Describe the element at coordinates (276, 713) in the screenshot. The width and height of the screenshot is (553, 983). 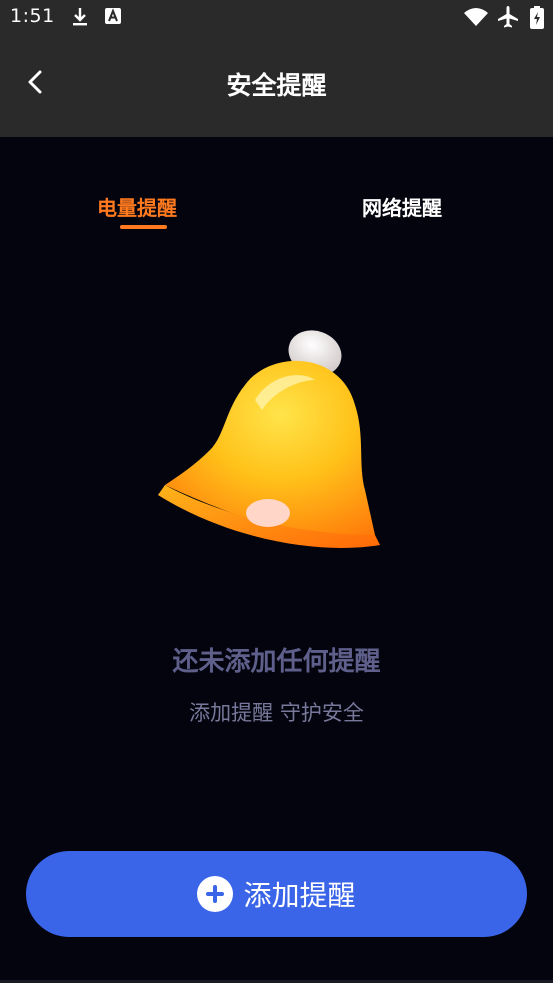
I see `empty-state-subtitle: 添加提醒 守护安全` at that location.